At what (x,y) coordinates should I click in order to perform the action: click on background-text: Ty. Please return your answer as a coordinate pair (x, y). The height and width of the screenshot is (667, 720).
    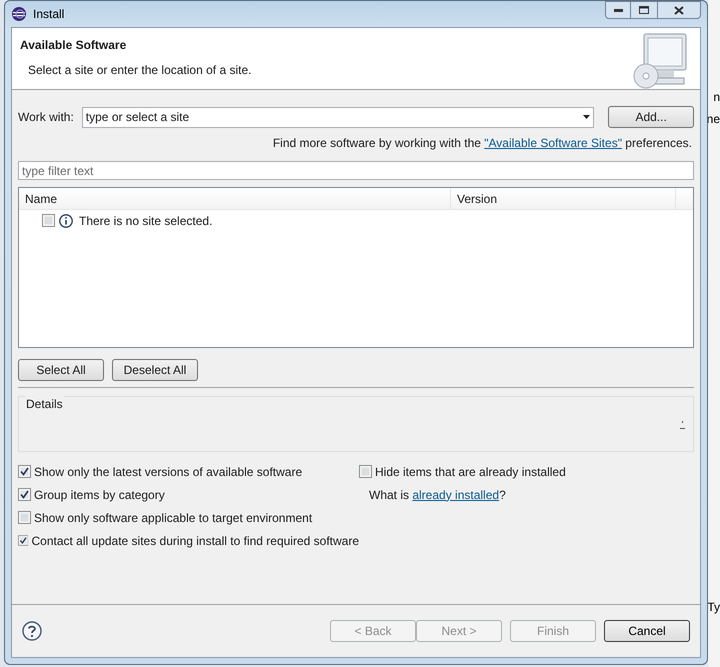
    Looking at the image, I should click on (713, 607).